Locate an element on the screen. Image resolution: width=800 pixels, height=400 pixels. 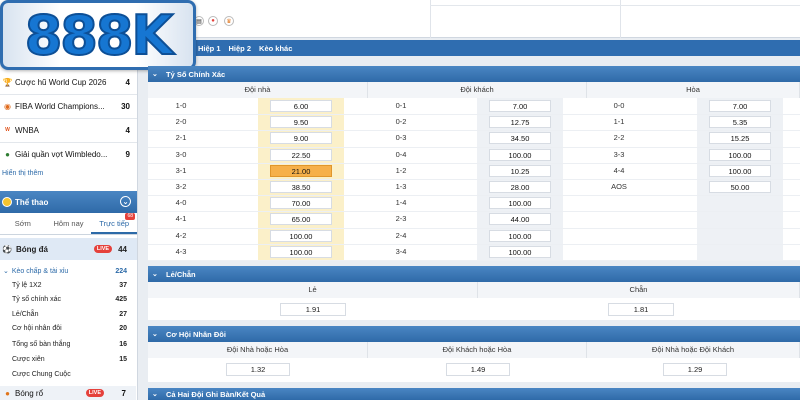
sidebar-item-wnba: W WNBA 4 is located at coordinates (68, 130).